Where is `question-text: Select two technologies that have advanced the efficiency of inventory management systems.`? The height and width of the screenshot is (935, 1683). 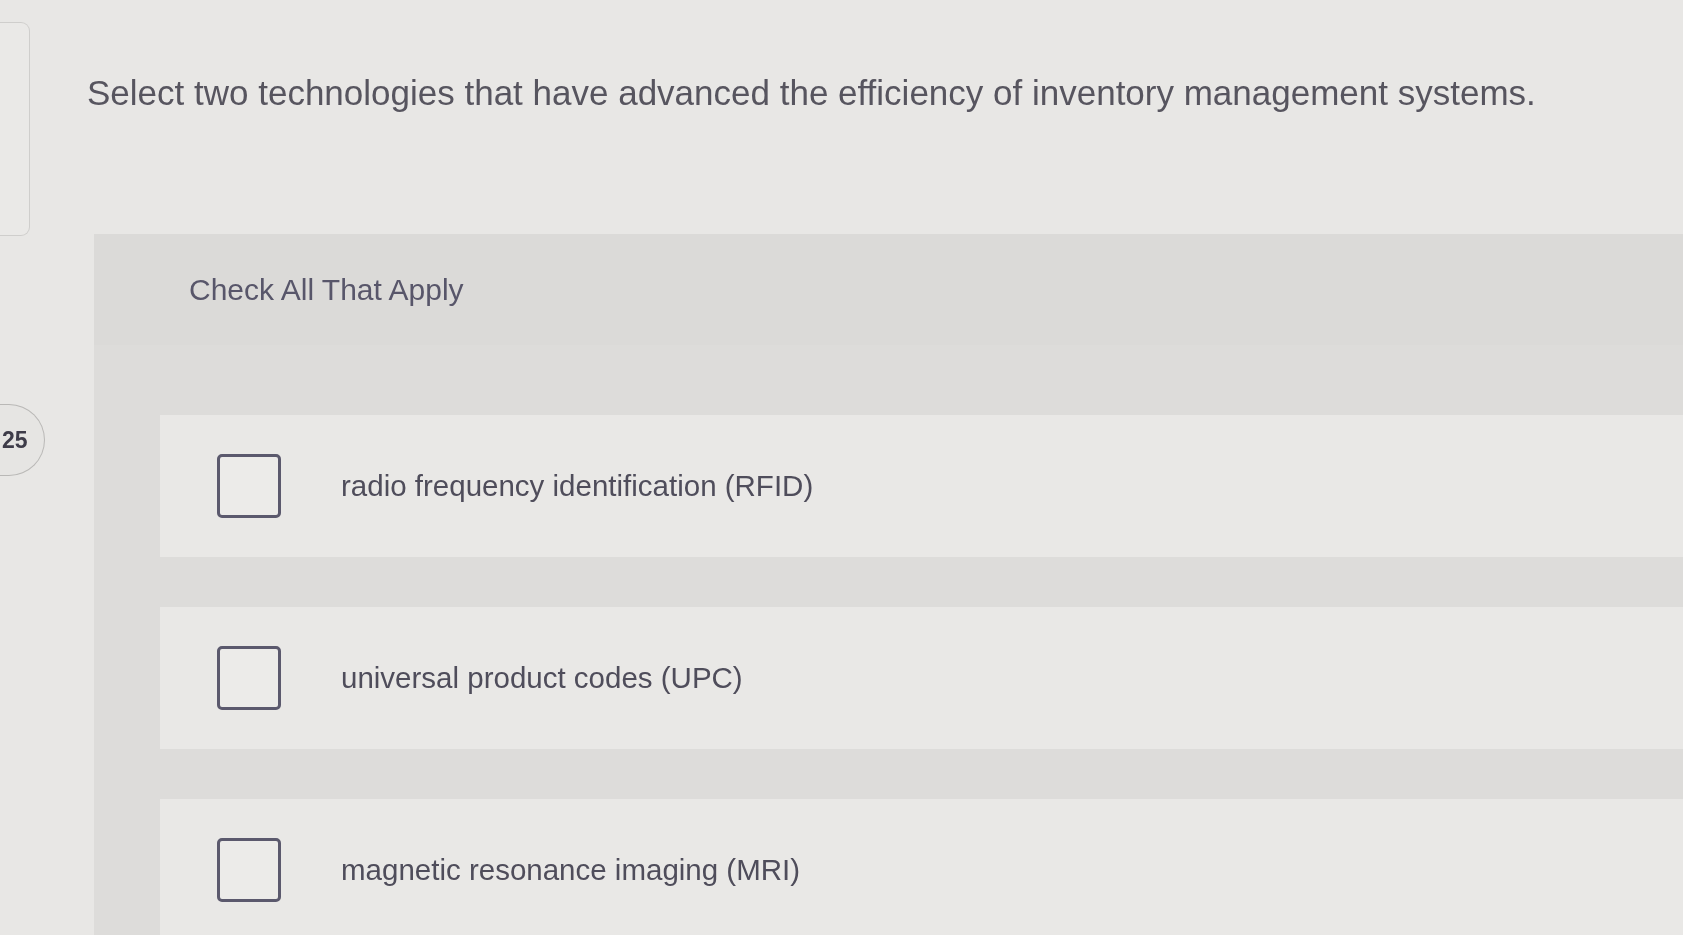
question-text: Select two technologies that have advanced the efficiency of inventory management systems. is located at coordinates (812, 93).